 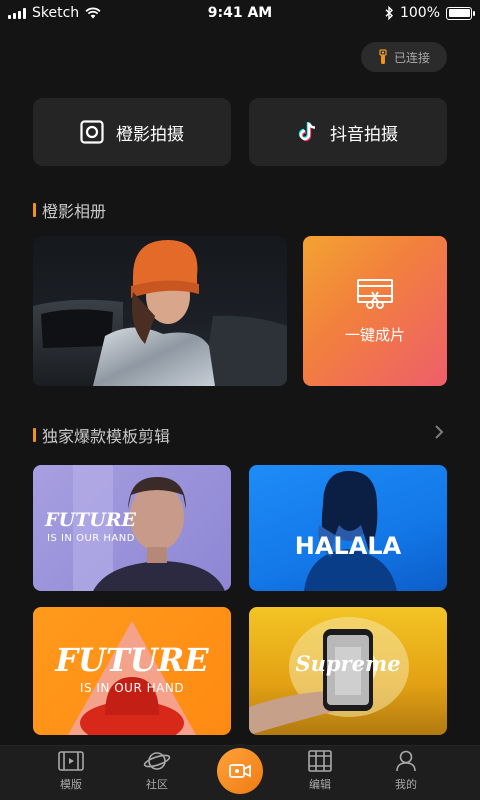 I want to click on album-section-title: 橙影相册, so click(x=74, y=211).